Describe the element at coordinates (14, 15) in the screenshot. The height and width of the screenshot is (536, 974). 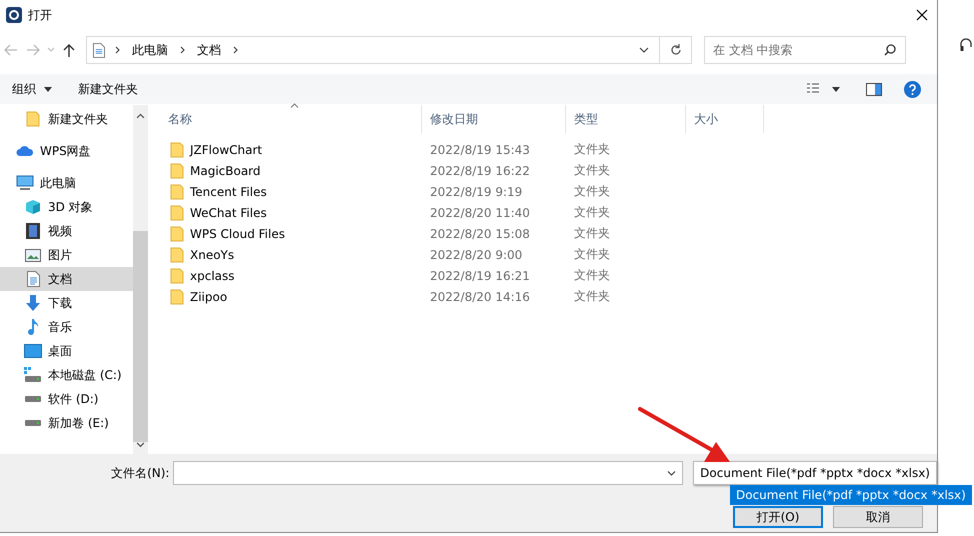
I see `app-icon` at that location.